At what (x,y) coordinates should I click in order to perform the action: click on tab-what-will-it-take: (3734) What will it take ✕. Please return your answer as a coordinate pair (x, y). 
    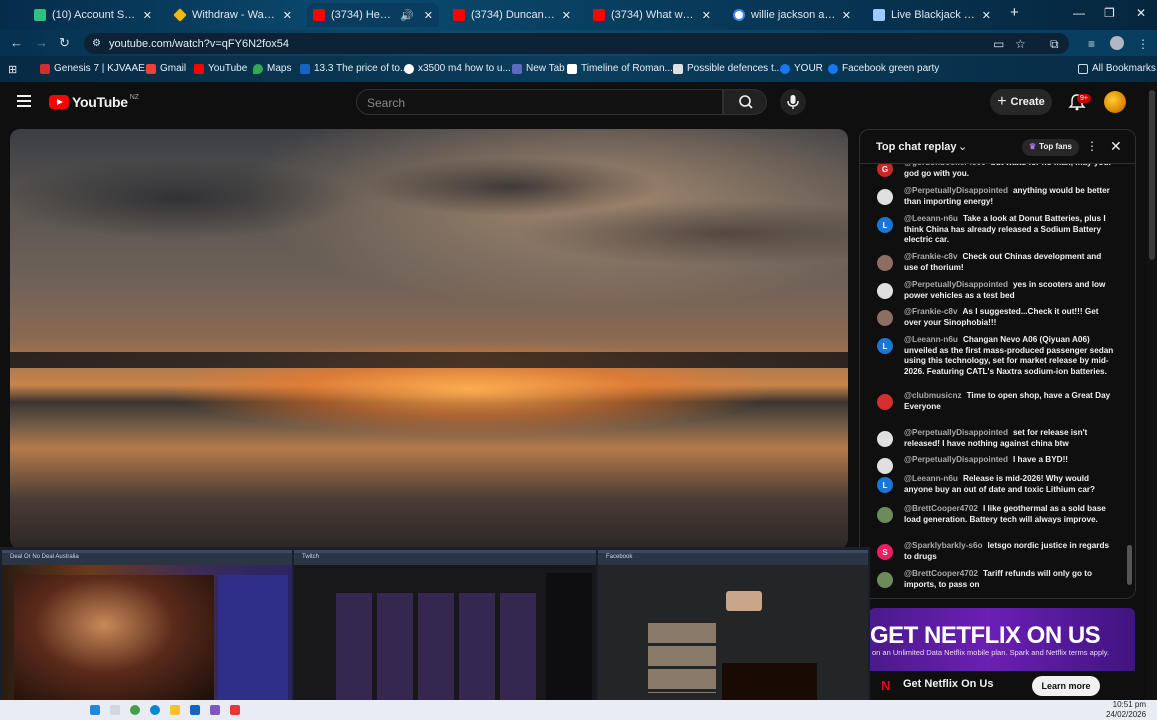
    Looking at the image, I should click on (652, 15).